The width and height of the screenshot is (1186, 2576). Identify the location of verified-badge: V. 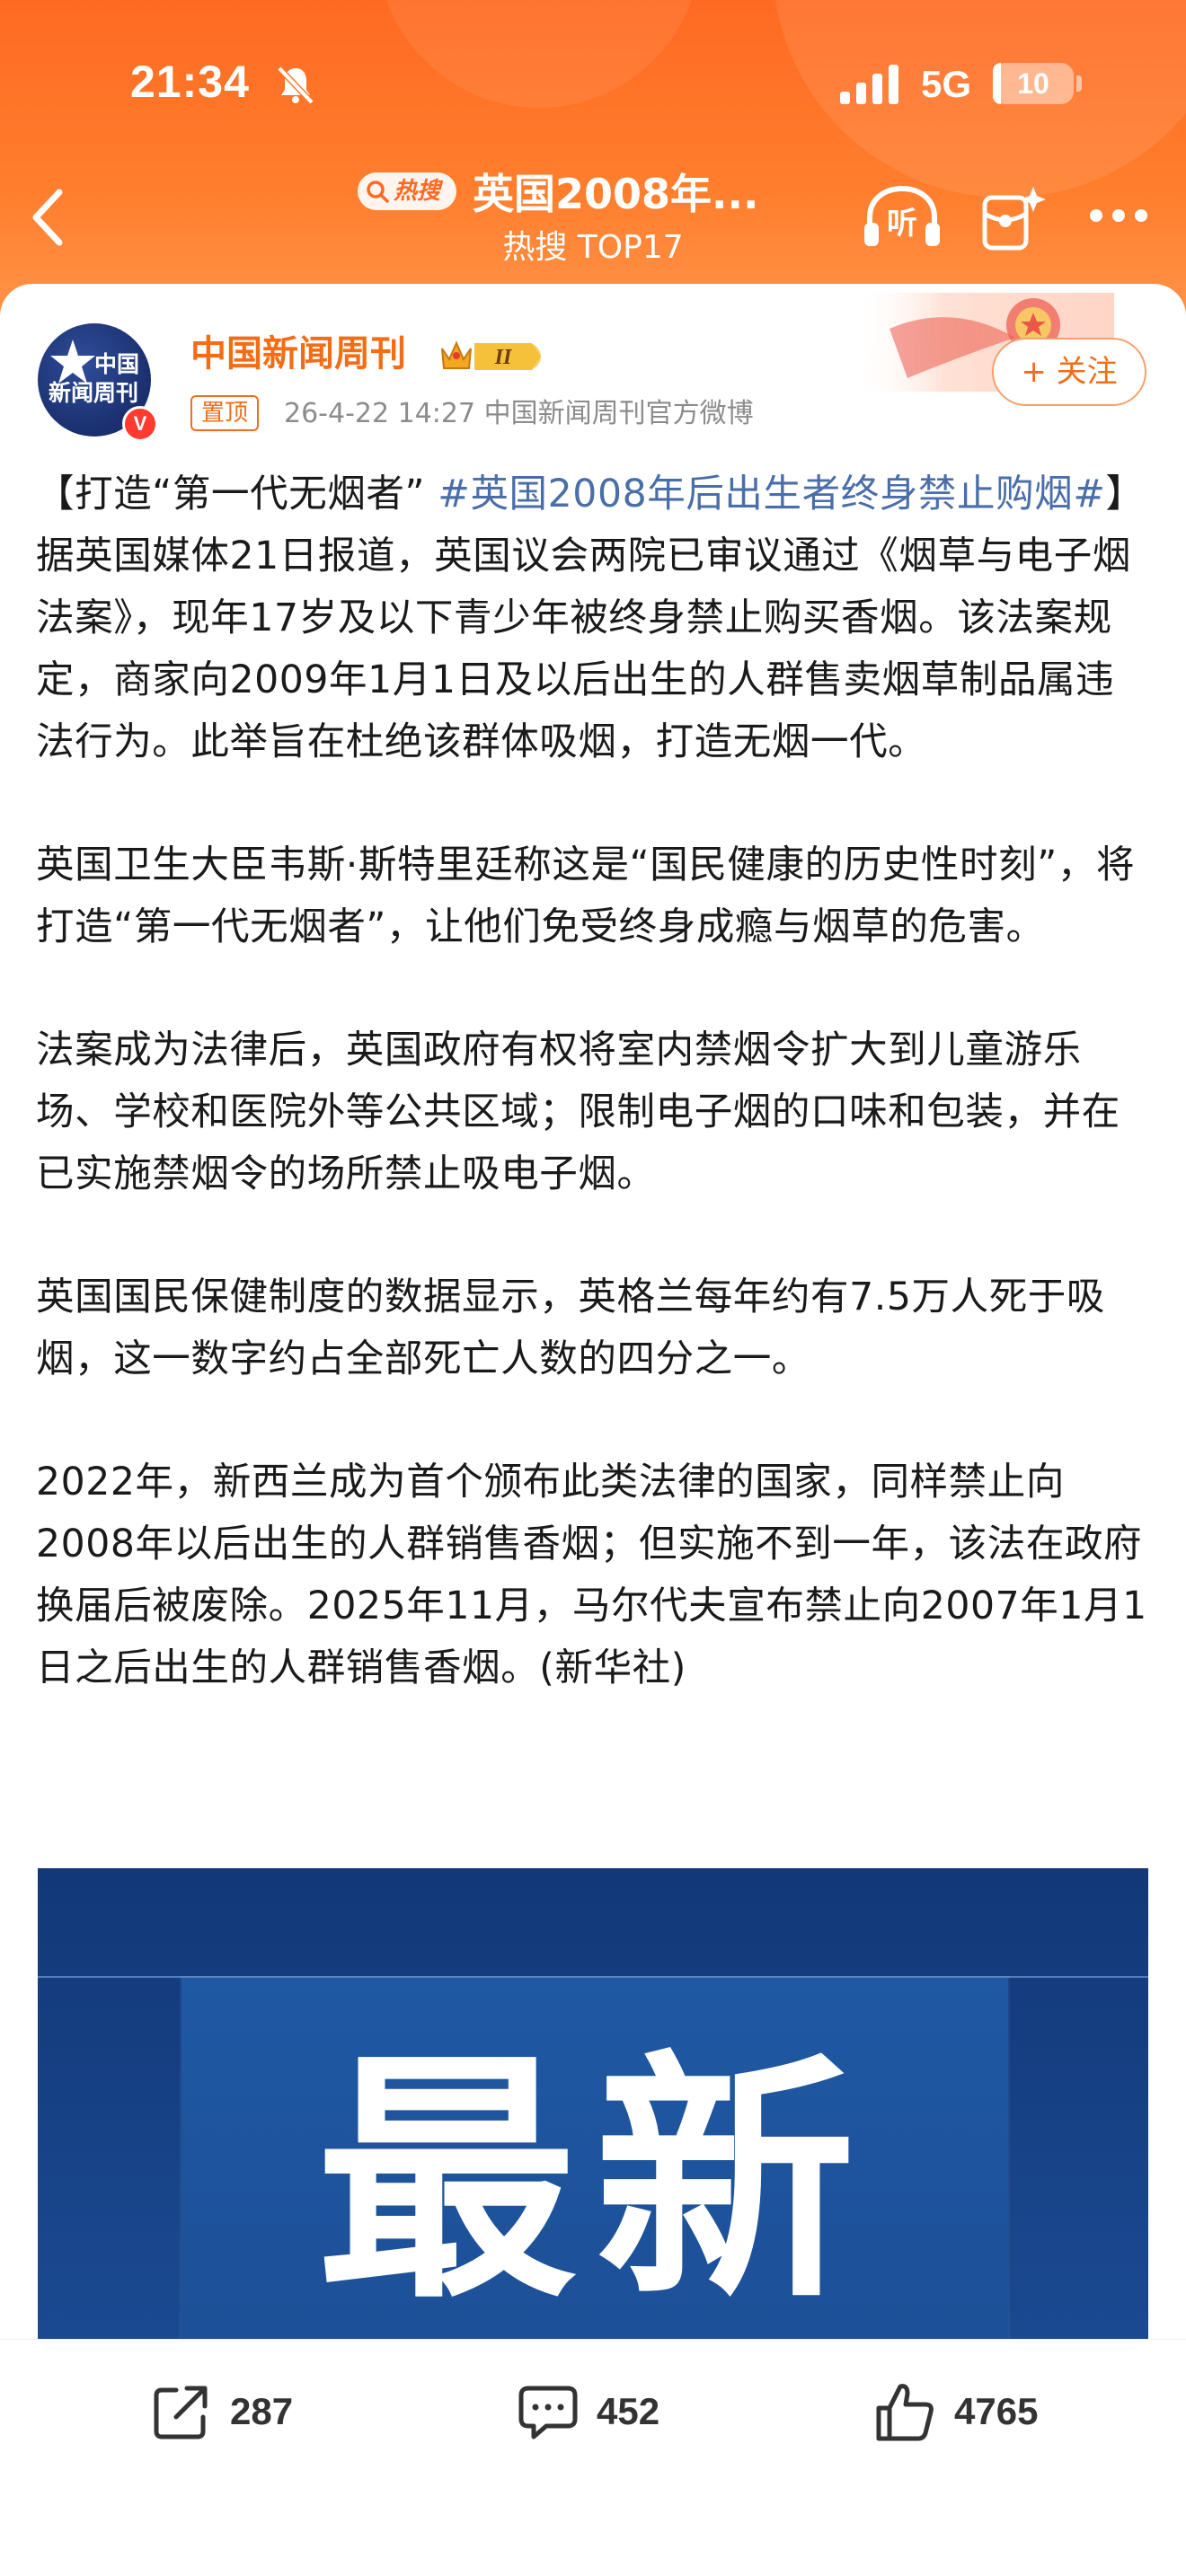
(140, 424).